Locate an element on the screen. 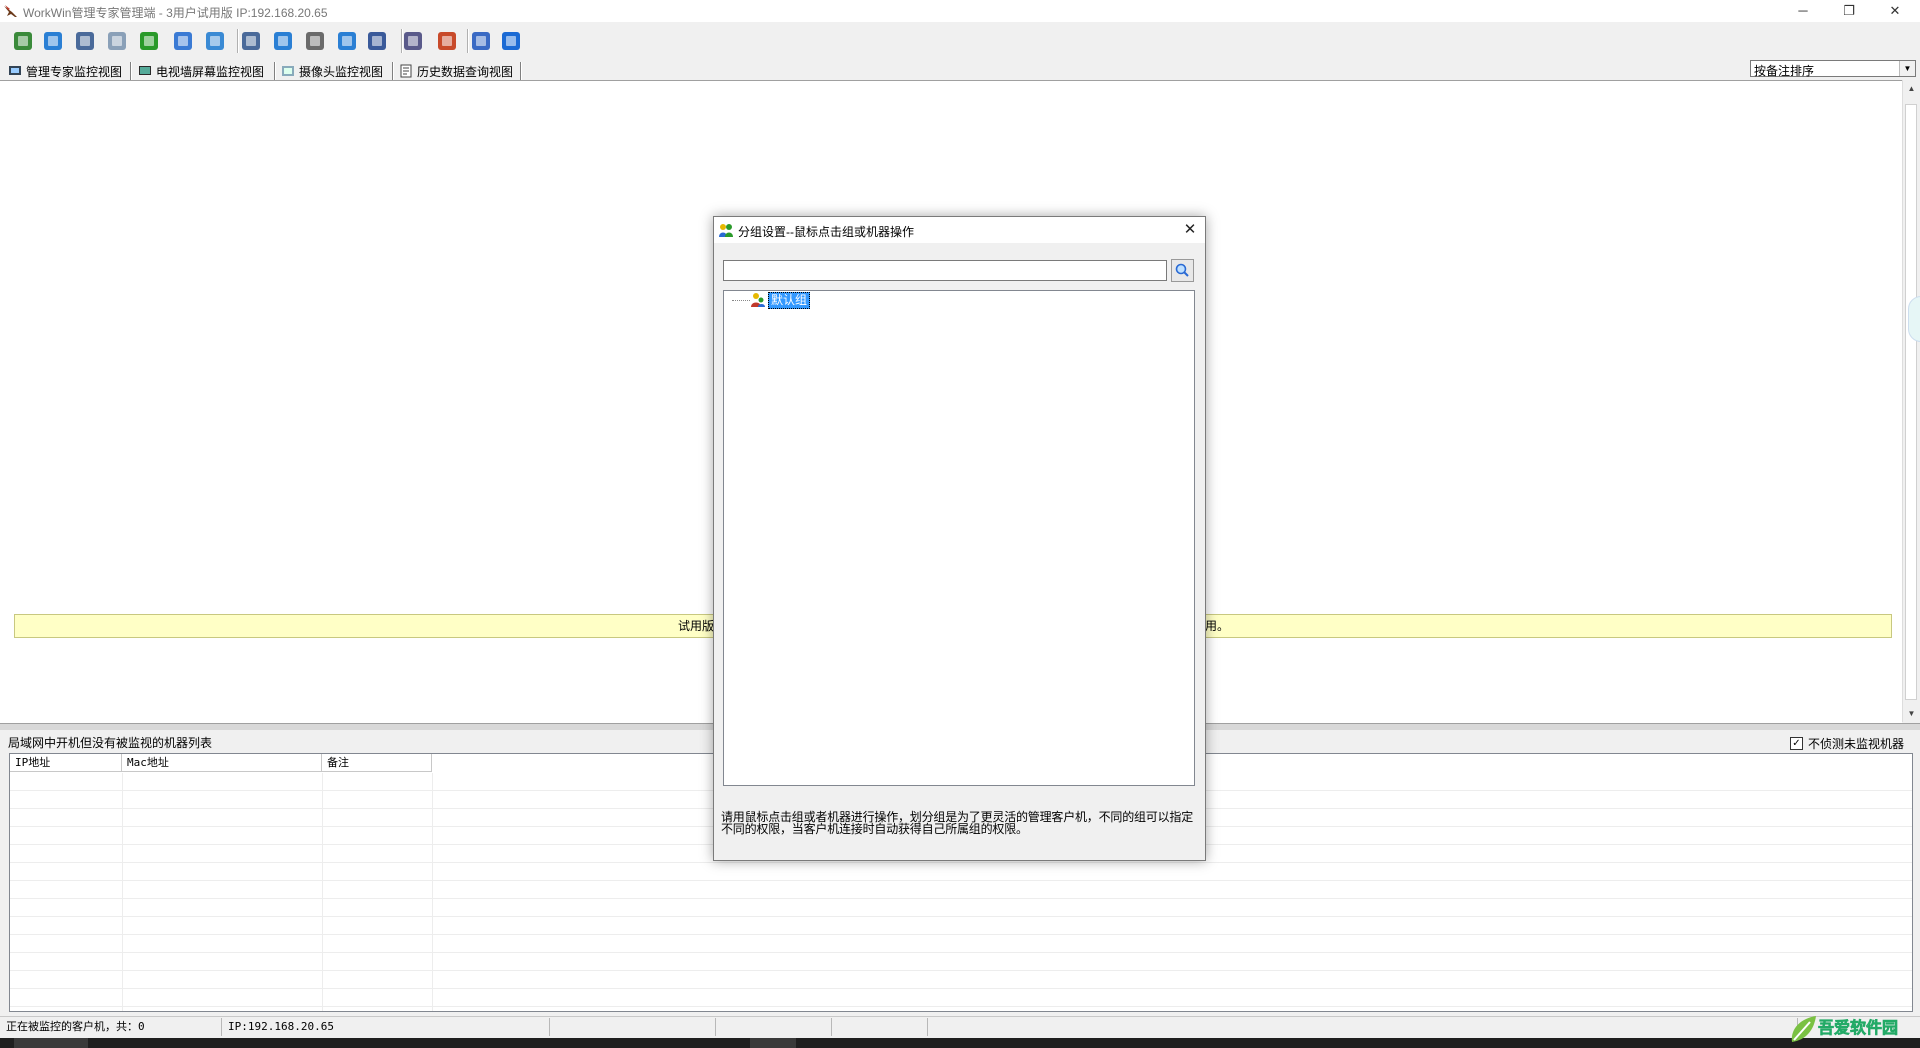 Image resolution: width=1920 pixels, height=1048 pixels. group-search-input is located at coordinates (945, 270).